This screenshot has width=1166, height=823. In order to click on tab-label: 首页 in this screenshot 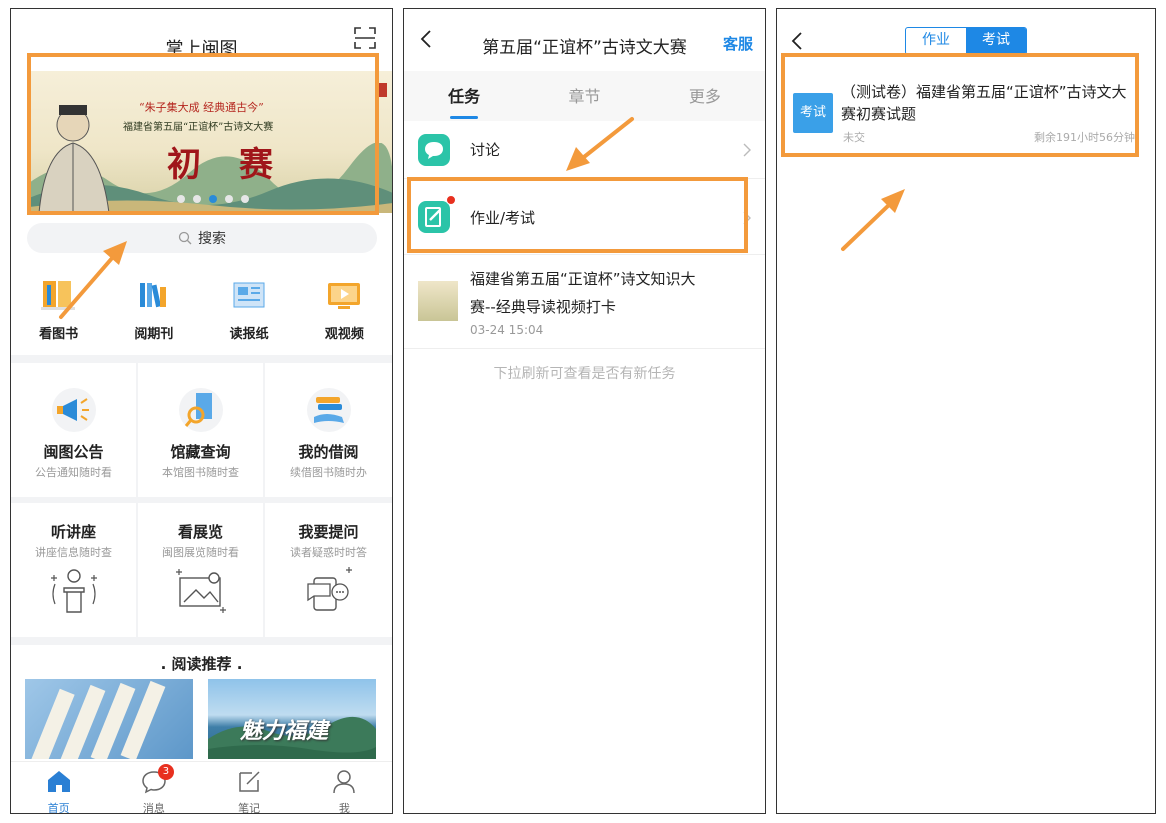, I will do `click(58, 808)`.